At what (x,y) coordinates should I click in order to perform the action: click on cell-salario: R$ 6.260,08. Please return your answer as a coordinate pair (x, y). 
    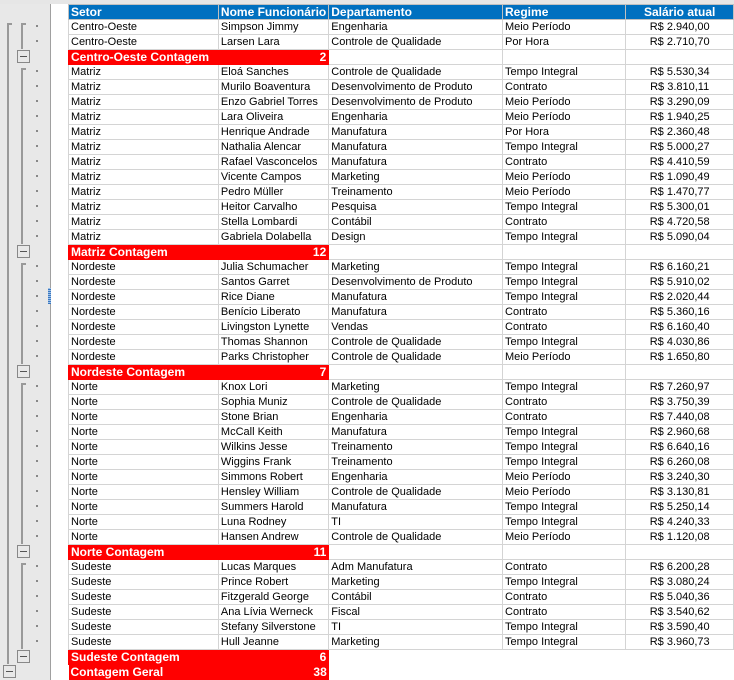
    Looking at the image, I should click on (679, 462).